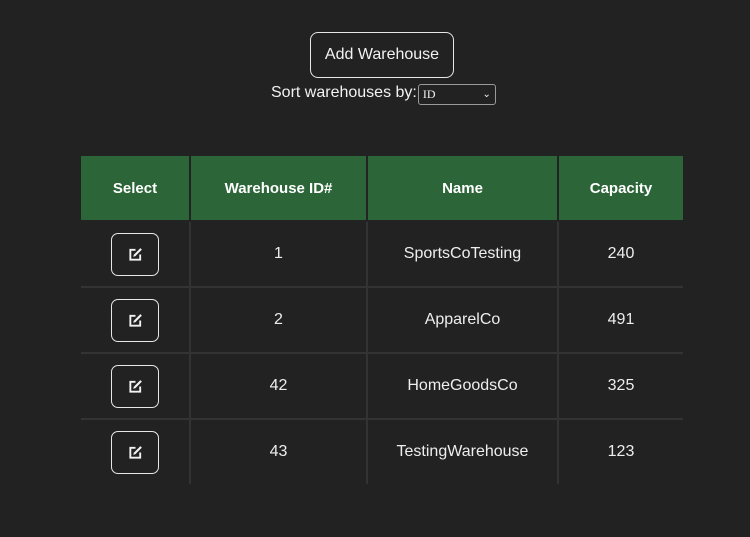 The width and height of the screenshot is (750, 537). I want to click on table-row: 43 TestingWarehouse 123, so click(382, 451).